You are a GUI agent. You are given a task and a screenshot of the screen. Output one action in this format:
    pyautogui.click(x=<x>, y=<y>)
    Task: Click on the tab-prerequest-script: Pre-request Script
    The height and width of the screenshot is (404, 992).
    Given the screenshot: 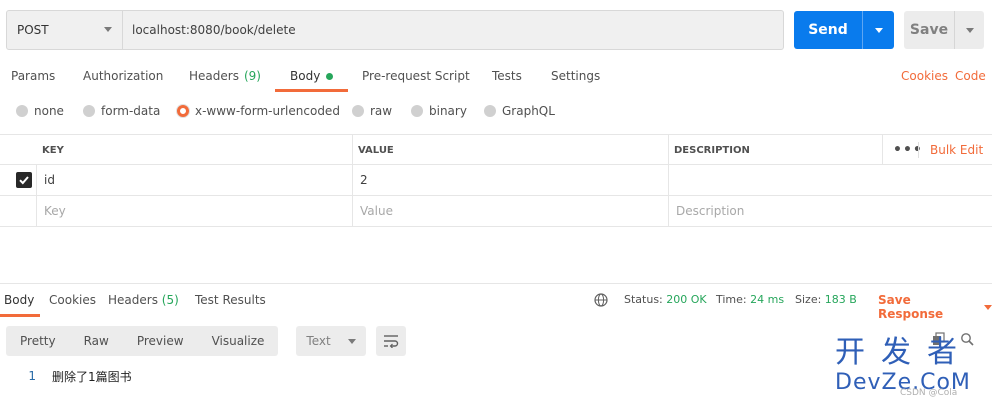 What is the action you would take?
    pyautogui.click(x=416, y=77)
    